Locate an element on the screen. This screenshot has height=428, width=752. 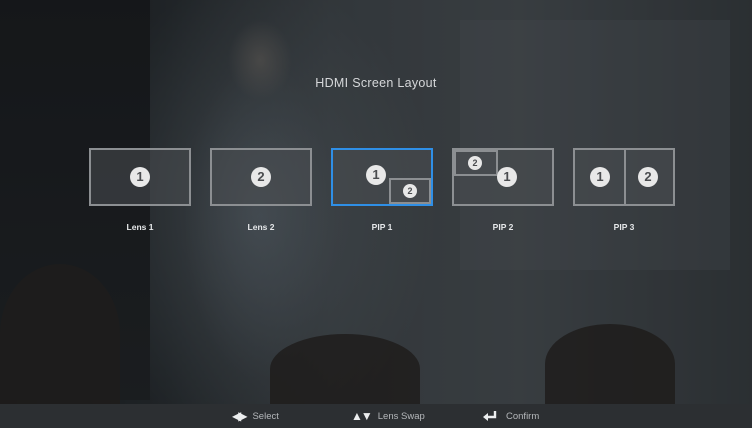
layout-preview: 2 is located at coordinates (261, 177).